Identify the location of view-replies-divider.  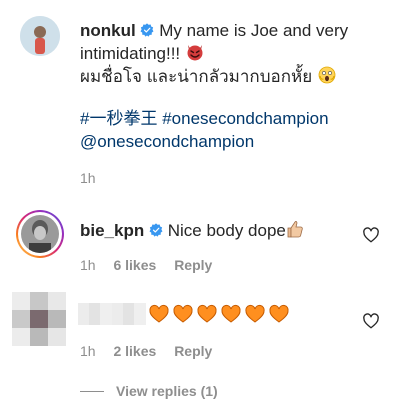
(92, 391).